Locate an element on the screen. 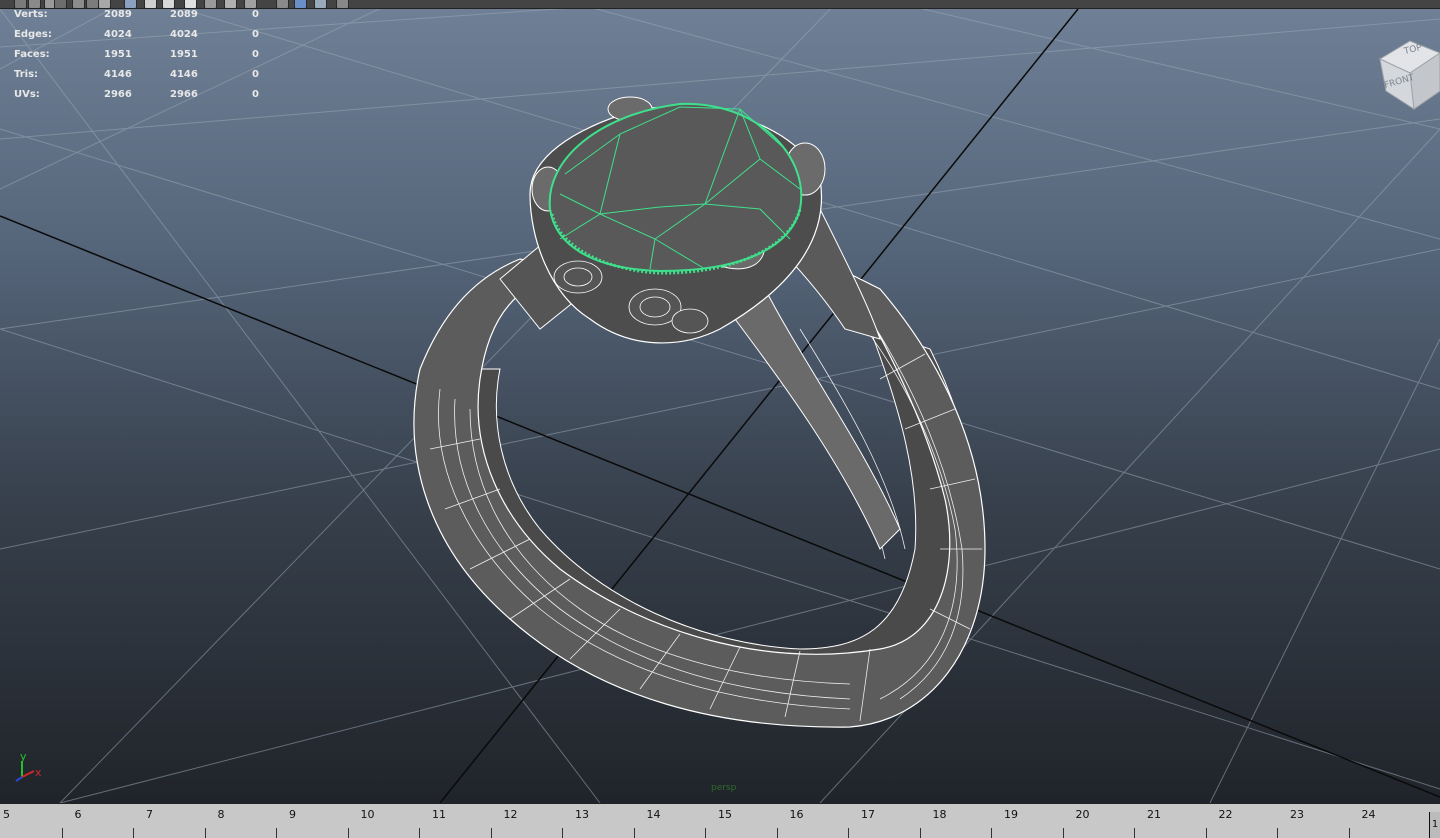  snapshot-icon is located at coordinates (300, 4).